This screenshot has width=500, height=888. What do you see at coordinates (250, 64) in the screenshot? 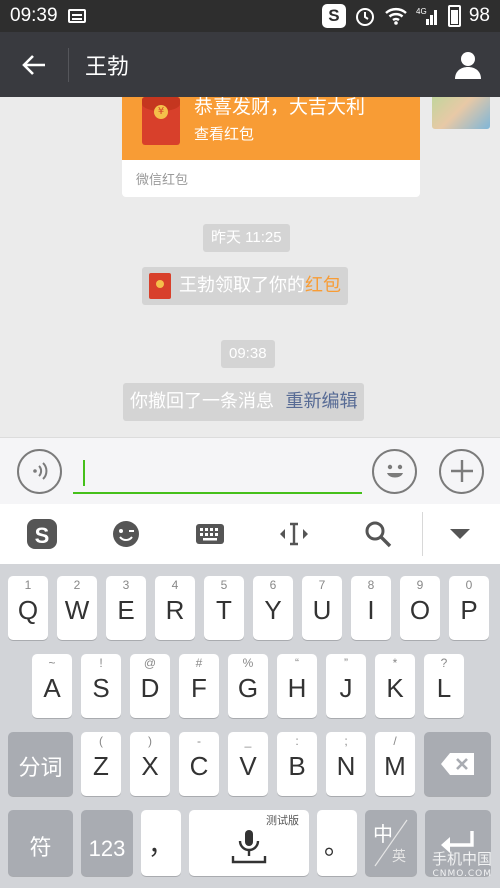
I see `title-bar: 王勃` at bounding box center [250, 64].